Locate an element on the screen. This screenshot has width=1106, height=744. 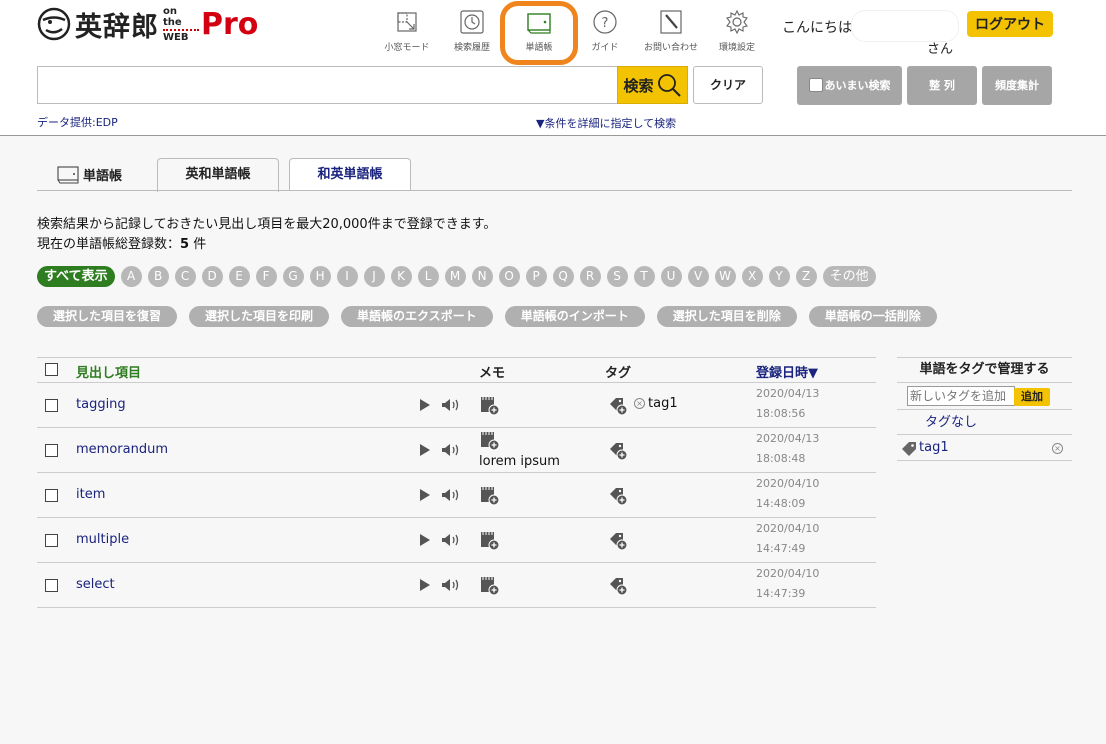
header-date: 登録日時▼ is located at coordinates (787, 371).